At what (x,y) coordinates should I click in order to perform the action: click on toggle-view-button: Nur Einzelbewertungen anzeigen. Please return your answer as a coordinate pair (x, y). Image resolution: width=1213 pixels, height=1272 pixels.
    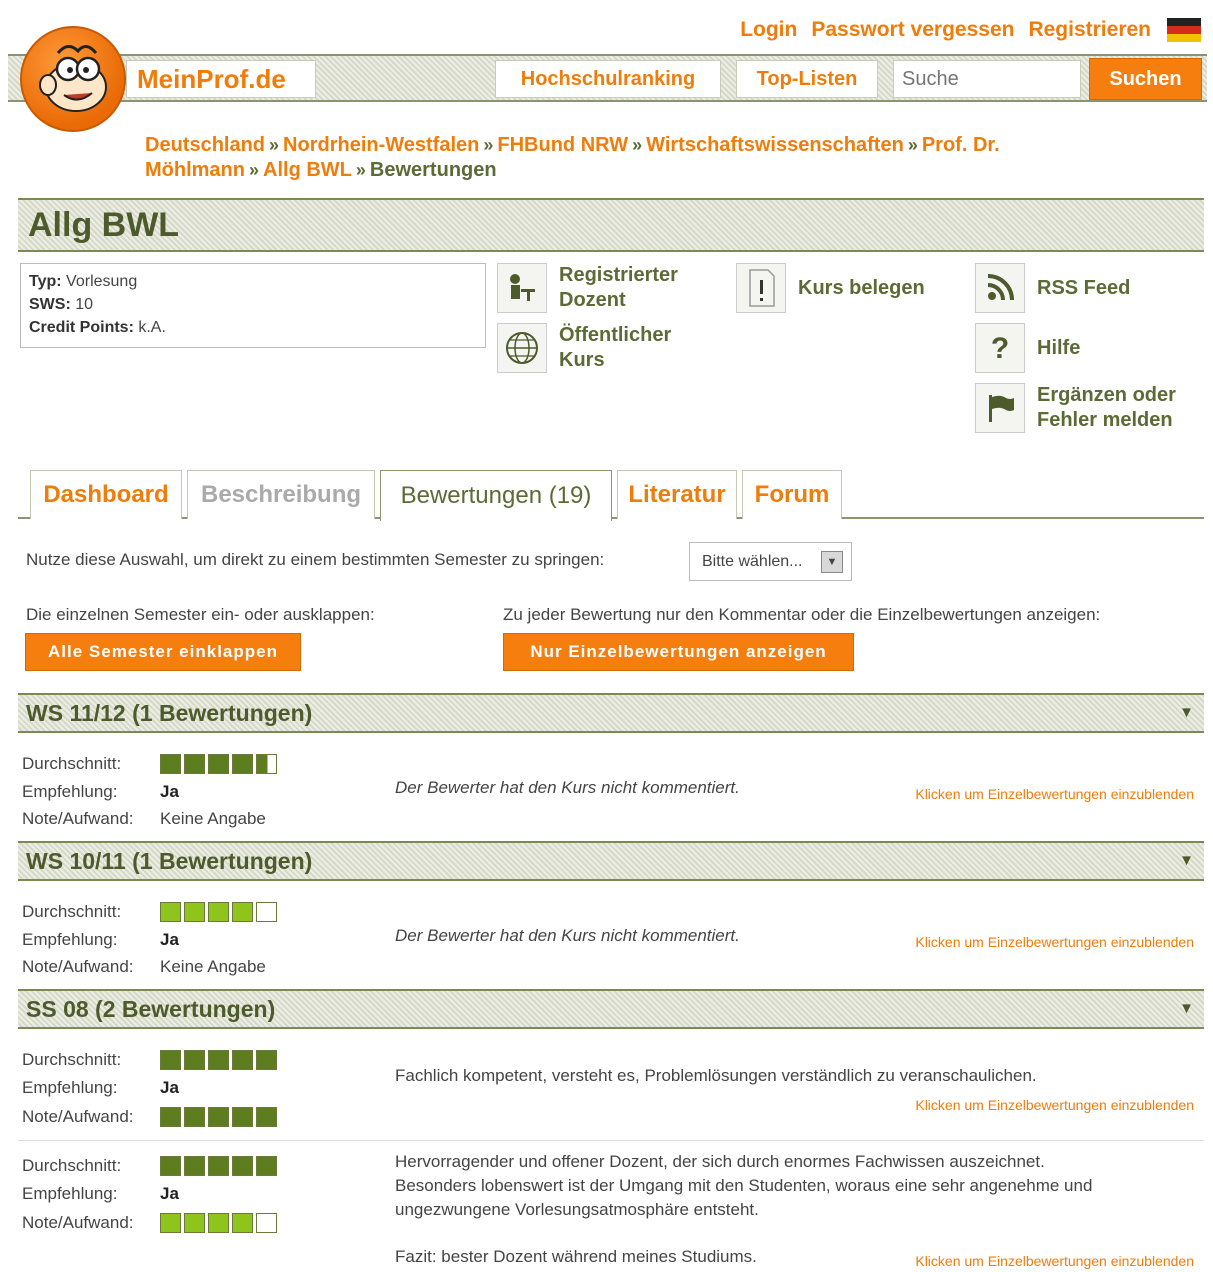
    Looking at the image, I should click on (678, 652).